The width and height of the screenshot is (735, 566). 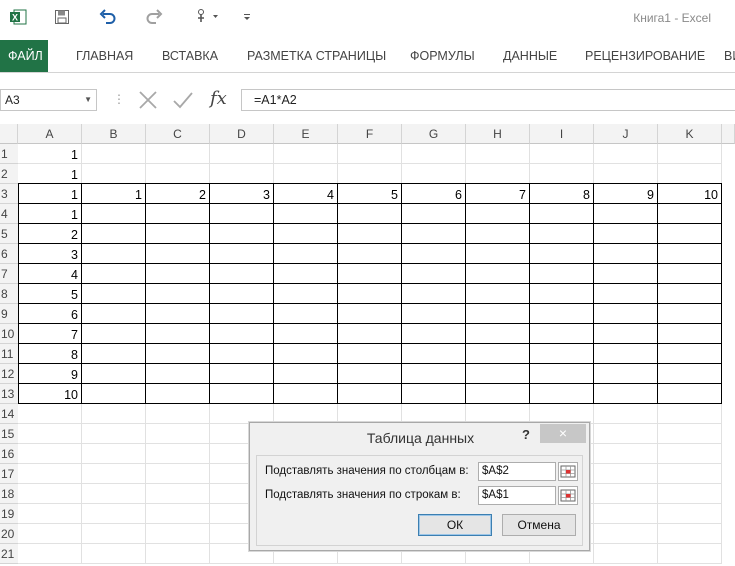 What do you see at coordinates (178, 454) in the screenshot?
I see `cell-c16` at bounding box center [178, 454].